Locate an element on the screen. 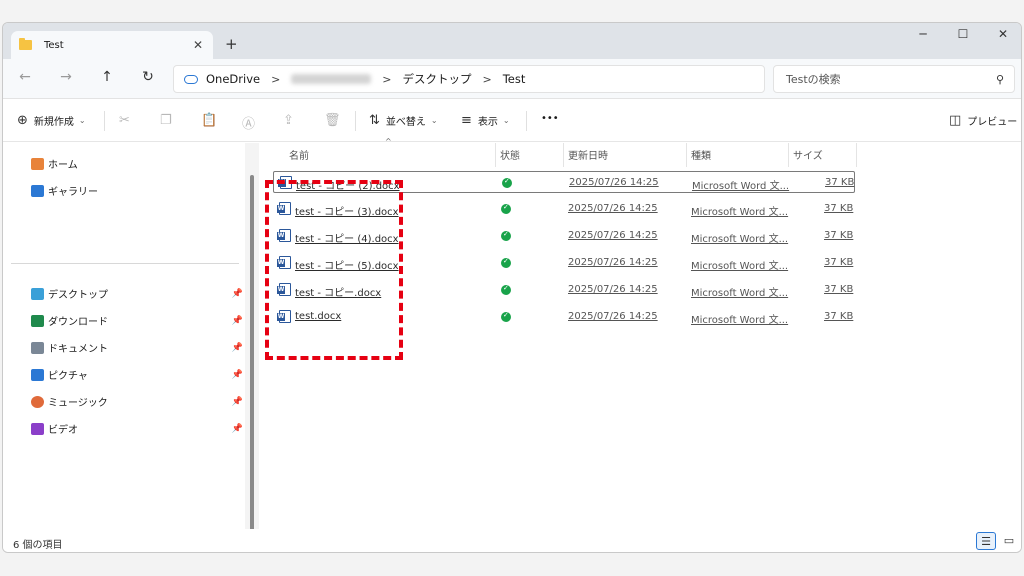 The width and height of the screenshot is (1024, 576). sidebar-item-label: デスクトップ is located at coordinates (78, 295).